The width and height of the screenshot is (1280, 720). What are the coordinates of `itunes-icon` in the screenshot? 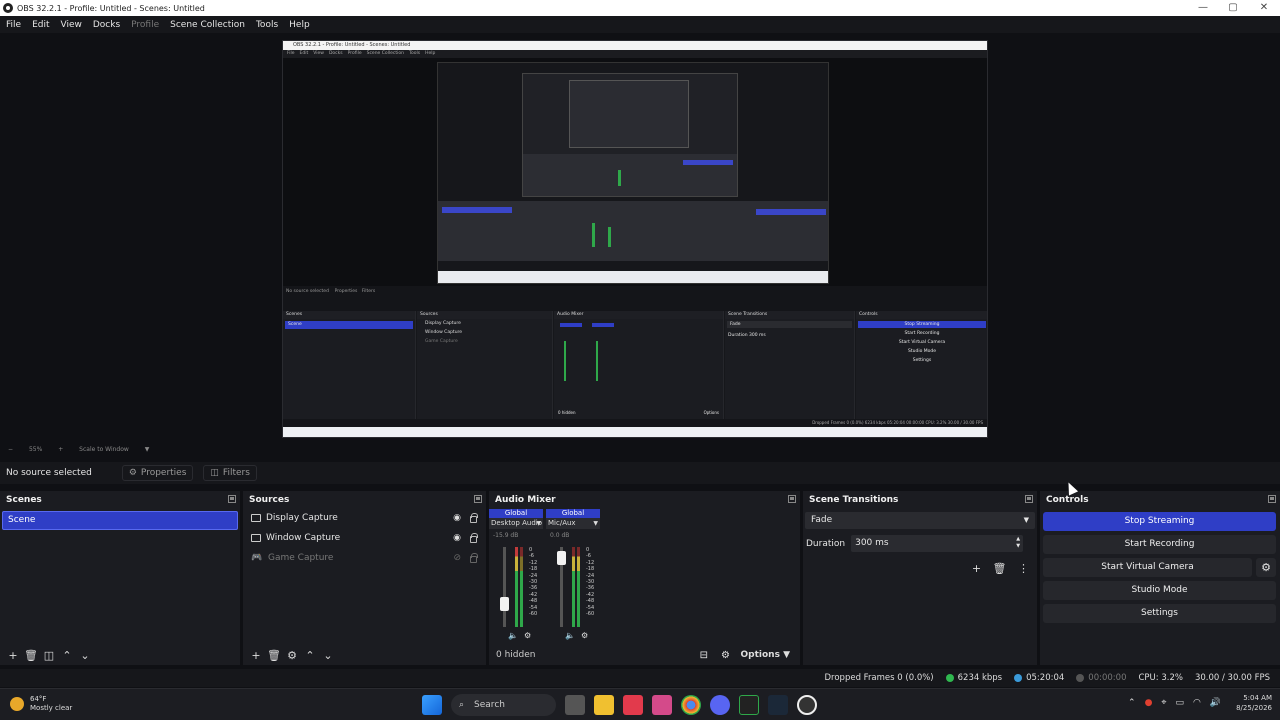 It's located at (662, 705).